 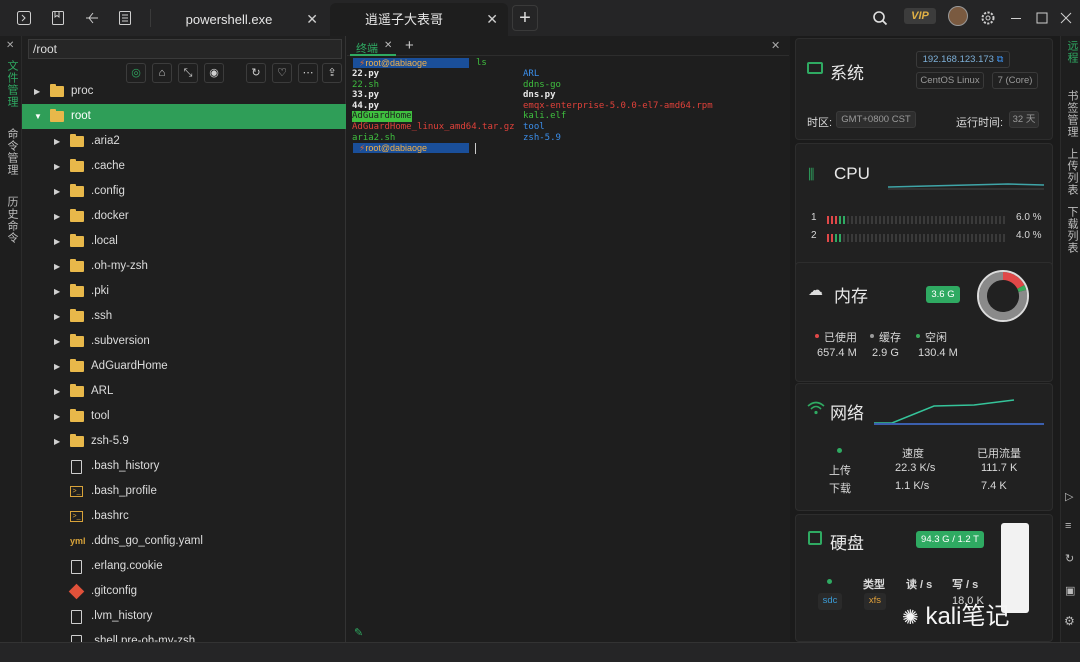 What do you see at coordinates (185, 49) in the screenshot?
I see `path-input: /root` at bounding box center [185, 49].